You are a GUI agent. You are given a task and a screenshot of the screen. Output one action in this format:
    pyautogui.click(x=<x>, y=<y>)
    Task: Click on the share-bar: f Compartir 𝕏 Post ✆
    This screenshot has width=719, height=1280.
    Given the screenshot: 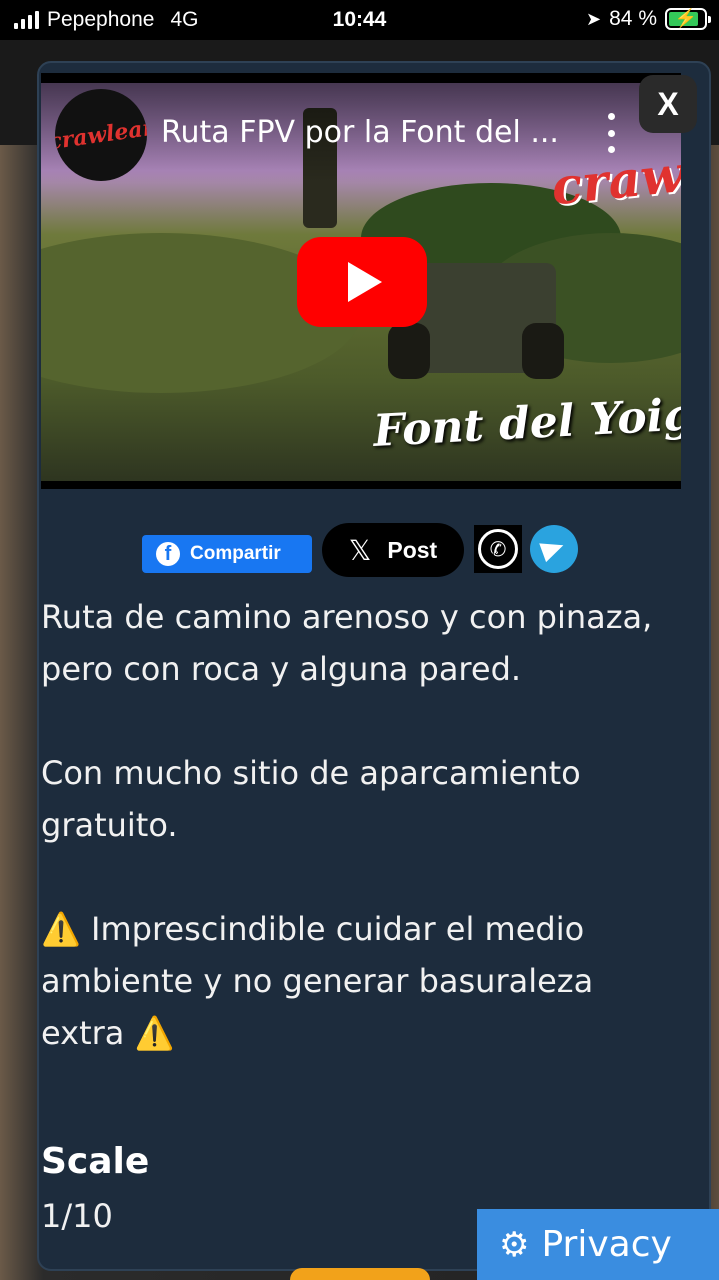 What is the action you would take?
    pyautogui.click(x=374, y=551)
    